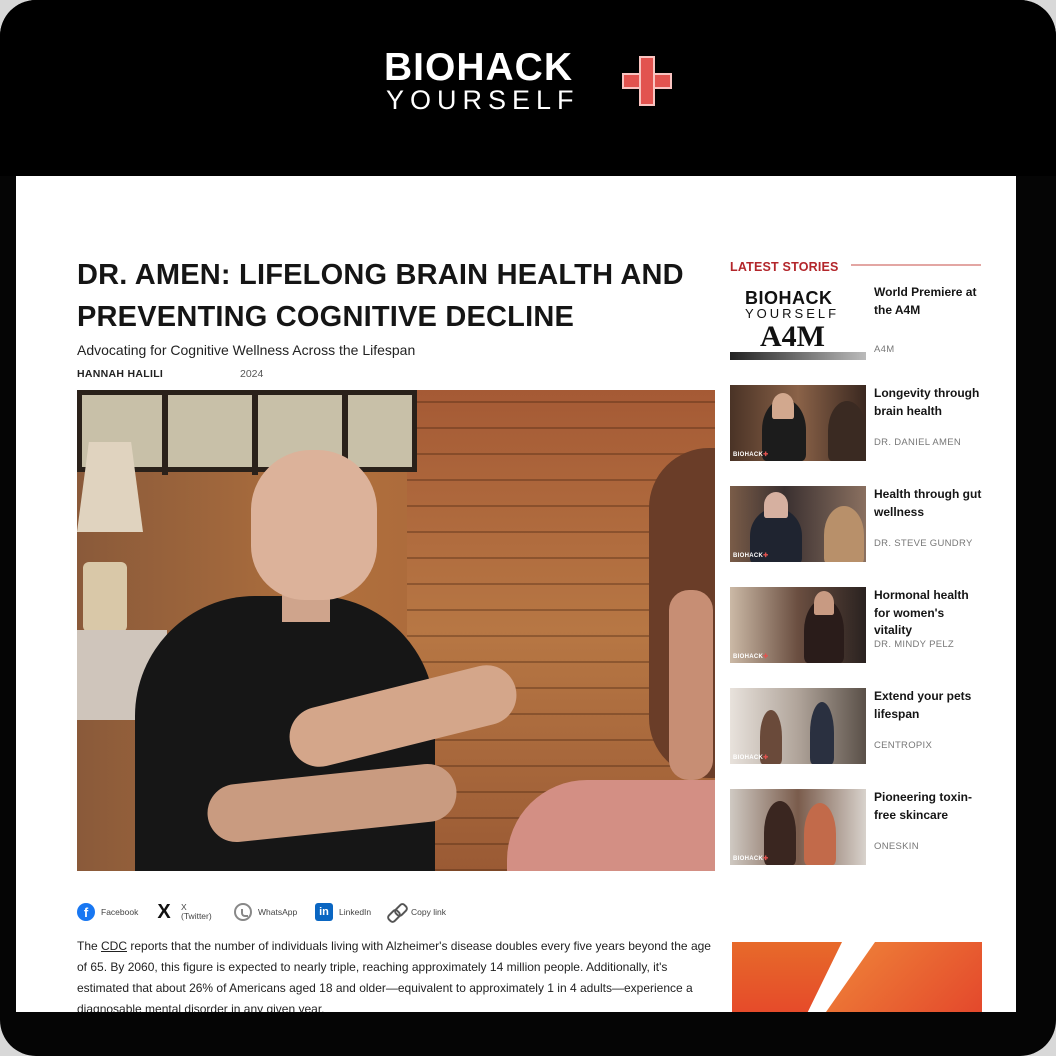 This screenshot has height=1056, width=1056. Describe the element at coordinates (929, 613) in the screenshot. I see `story-title: Hormonal health for women's vitality` at that location.